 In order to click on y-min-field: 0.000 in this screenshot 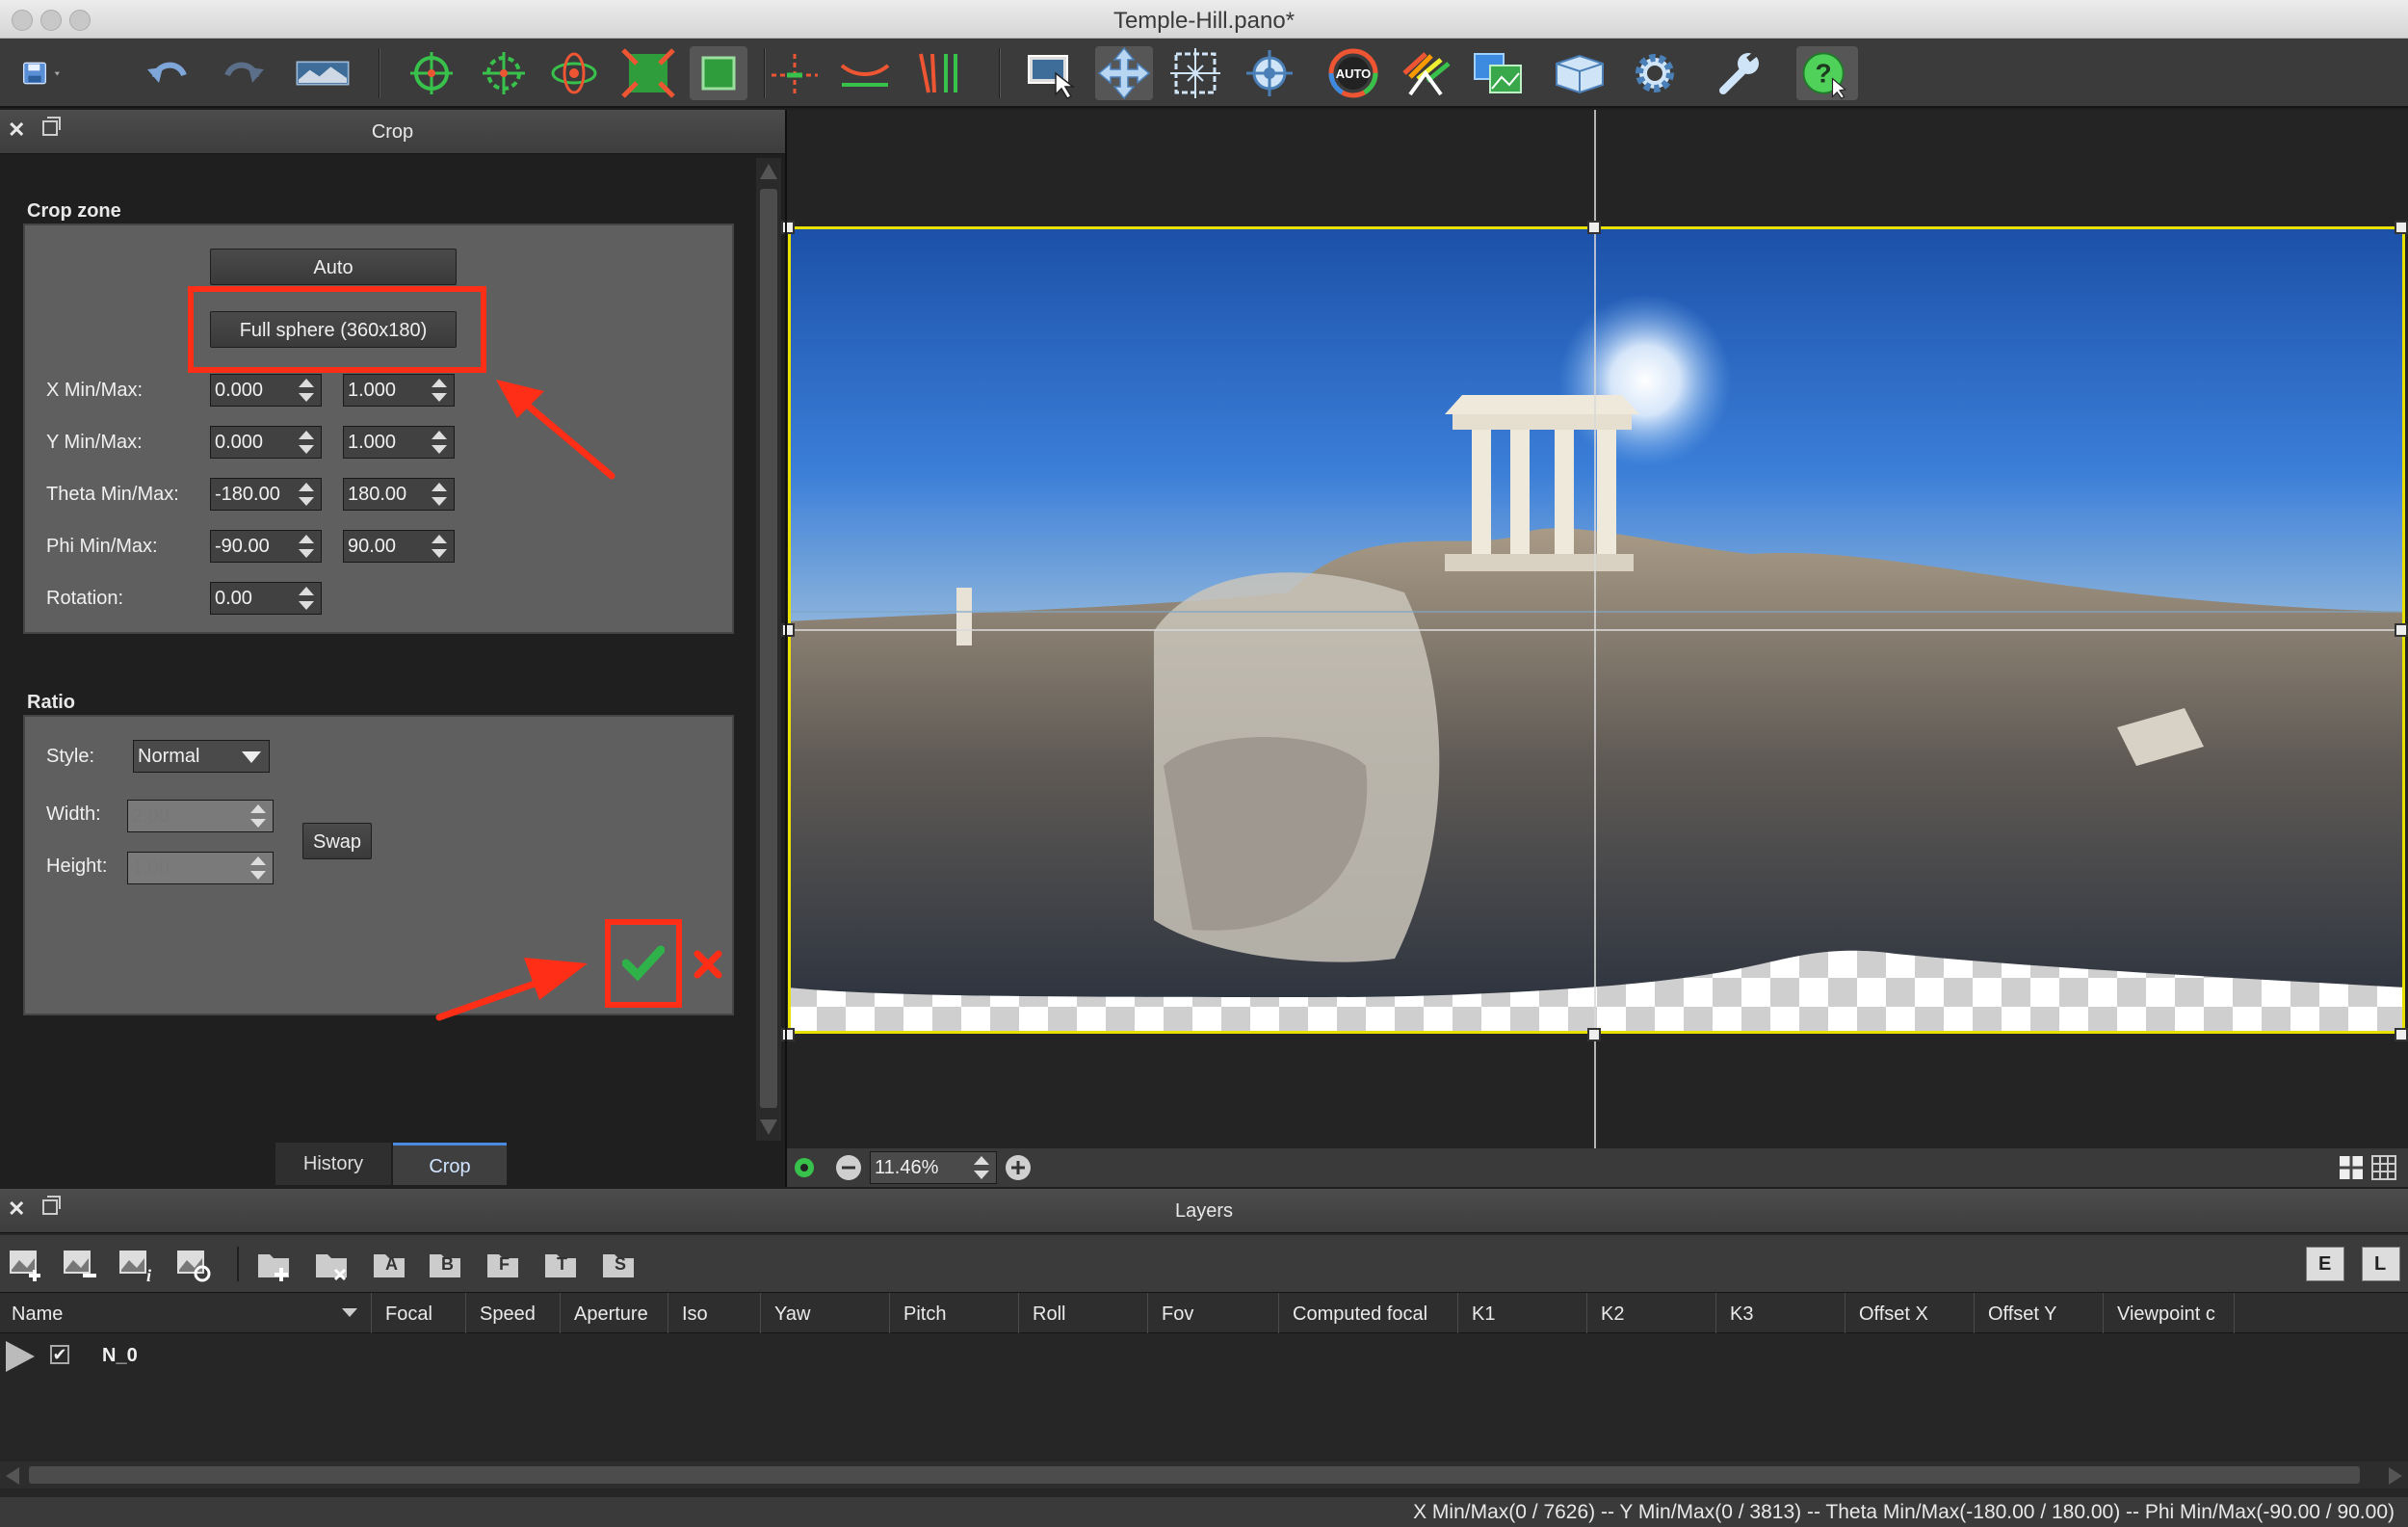, I will do `click(266, 442)`.